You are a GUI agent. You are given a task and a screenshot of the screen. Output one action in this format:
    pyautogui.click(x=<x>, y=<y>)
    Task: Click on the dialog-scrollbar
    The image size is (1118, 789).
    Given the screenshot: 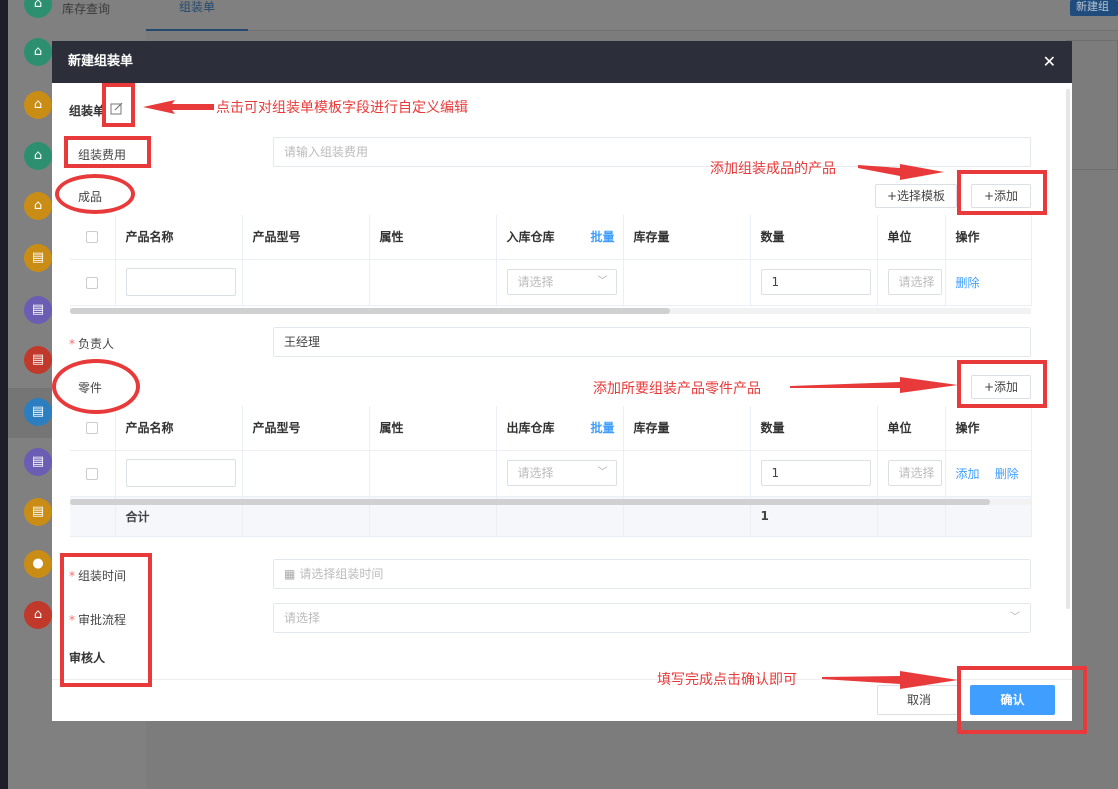 What is the action you would take?
    pyautogui.click(x=1068, y=349)
    